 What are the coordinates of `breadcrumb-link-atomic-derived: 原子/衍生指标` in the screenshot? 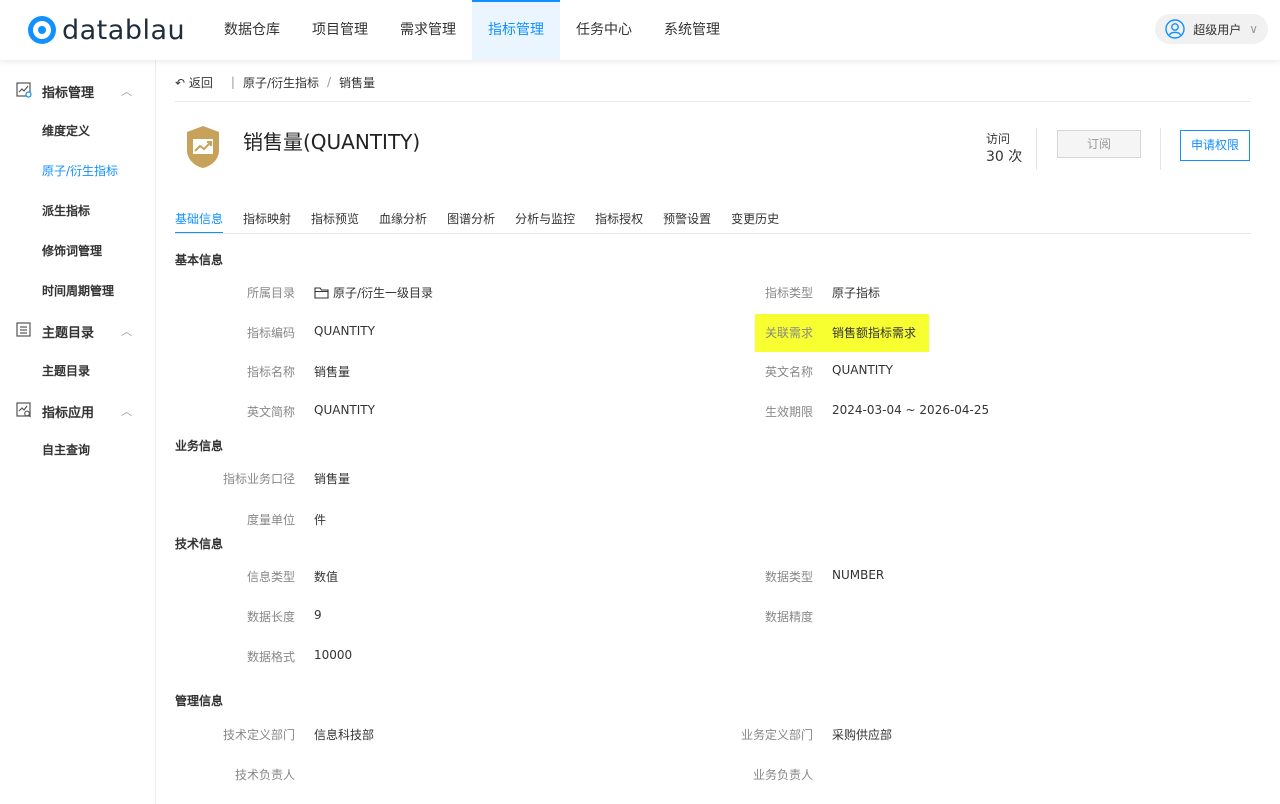 It's located at (281, 82).